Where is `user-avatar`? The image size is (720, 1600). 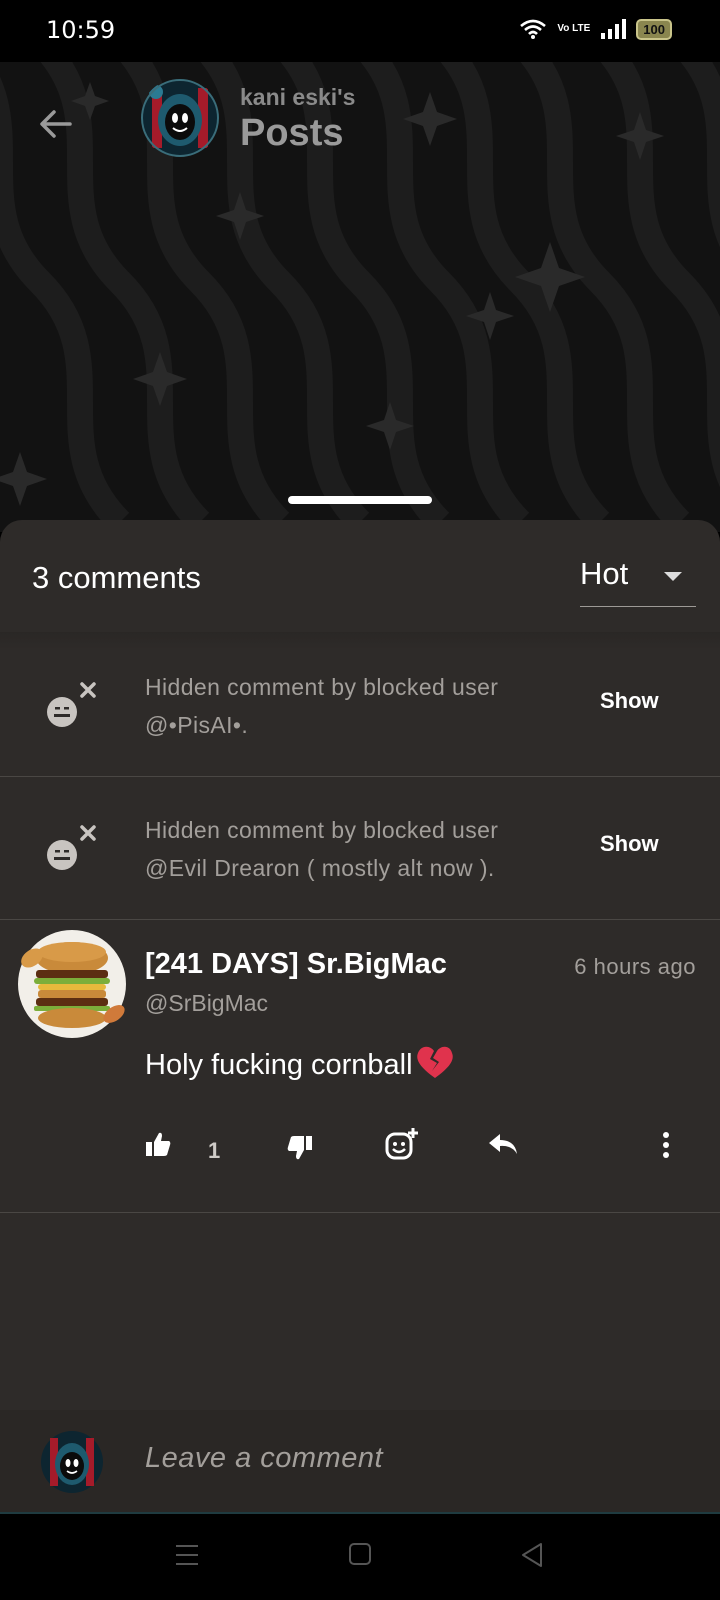 user-avatar is located at coordinates (72, 1462).